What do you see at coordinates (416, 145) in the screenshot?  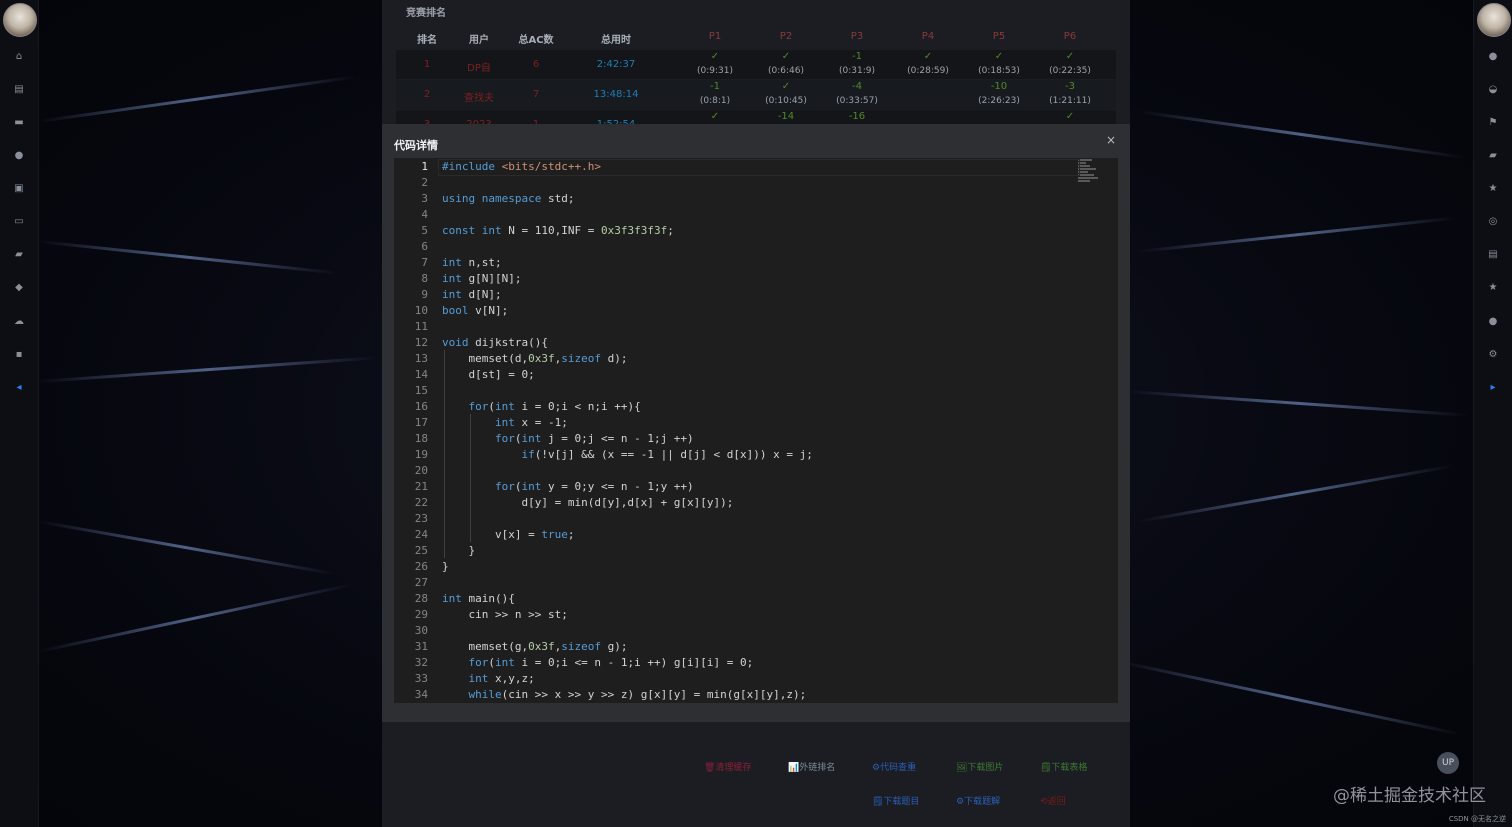 I see `modal-title: 代码详情` at bounding box center [416, 145].